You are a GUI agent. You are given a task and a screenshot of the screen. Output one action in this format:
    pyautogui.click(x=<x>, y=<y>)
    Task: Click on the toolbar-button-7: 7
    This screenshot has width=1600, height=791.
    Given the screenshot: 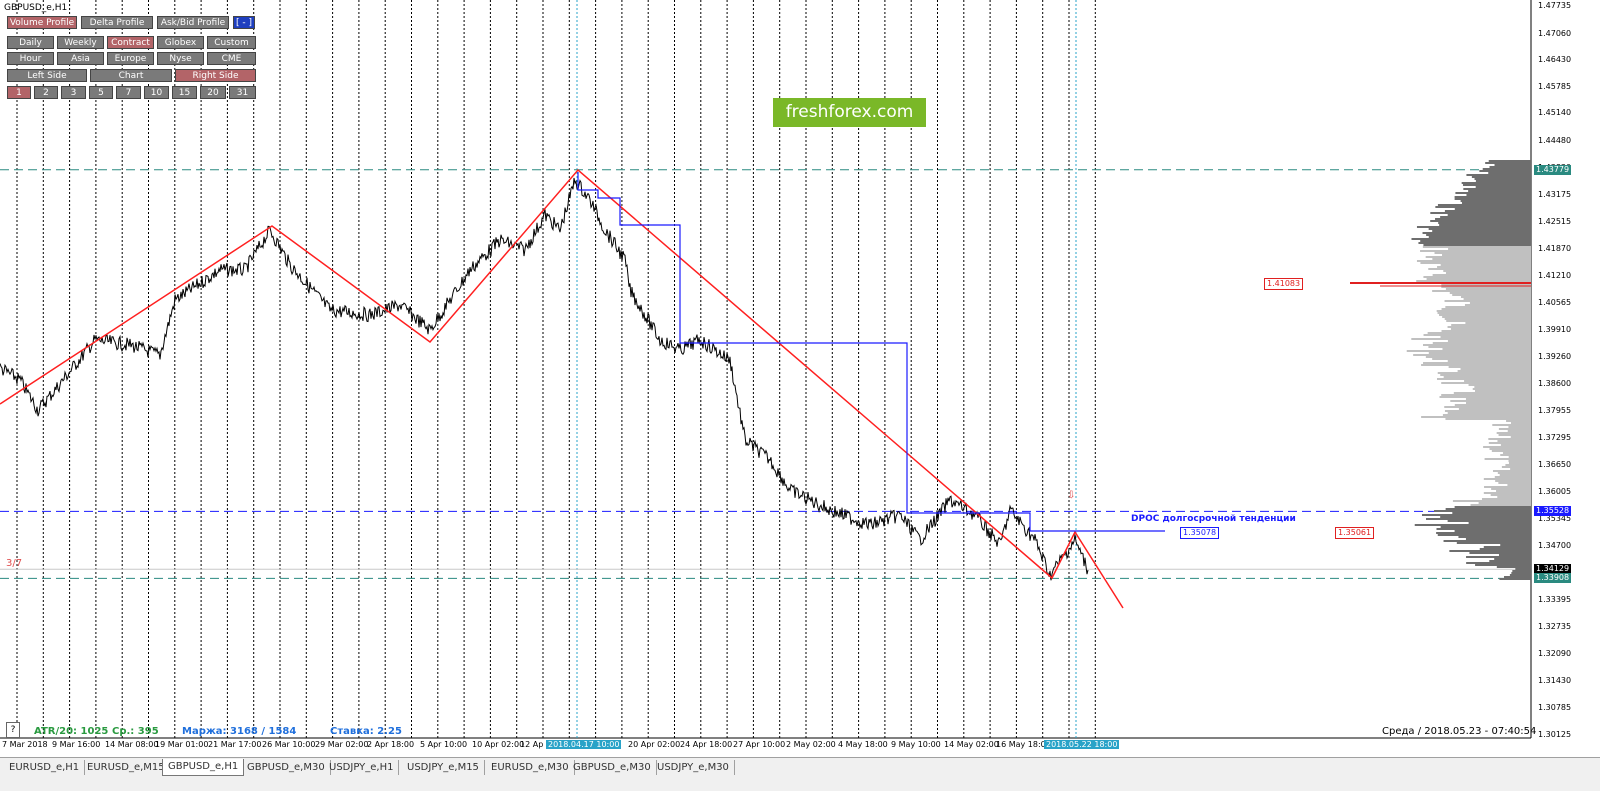 What is the action you would take?
    pyautogui.click(x=128, y=92)
    